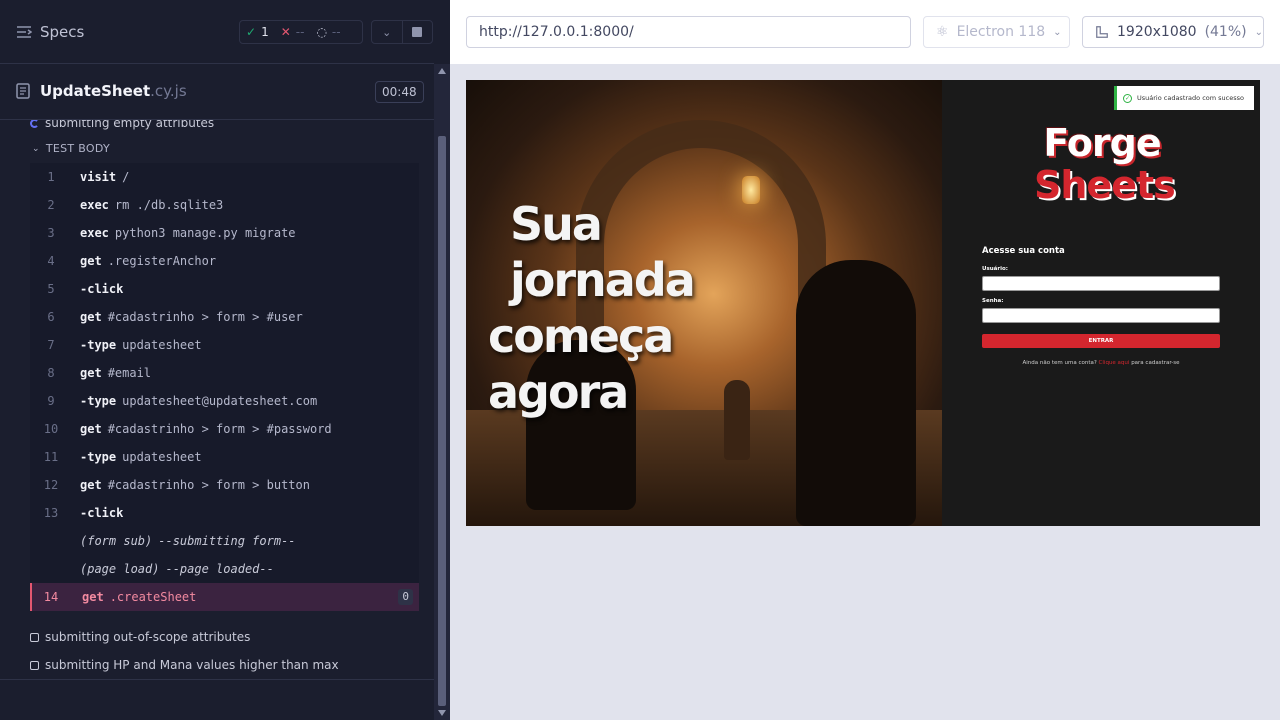  What do you see at coordinates (51, 289) in the screenshot?
I see `command-line-number: 5` at bounding box center [51, 289].